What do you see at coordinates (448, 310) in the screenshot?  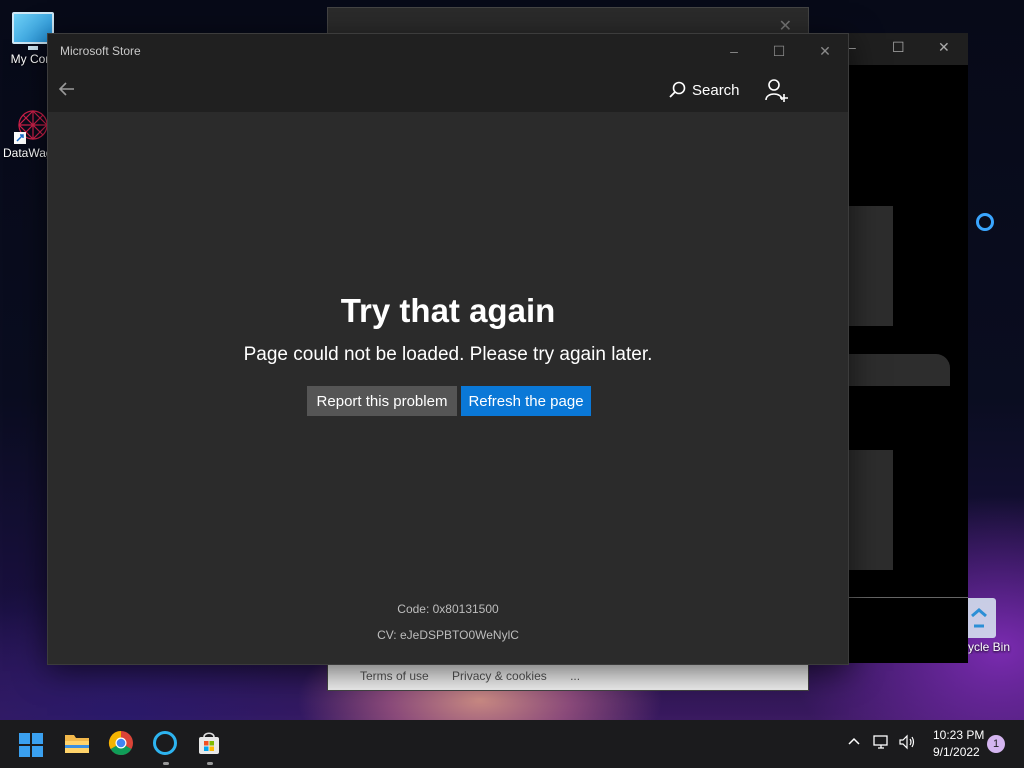 I see `error-title: Try that again` at bounding box center [448, 310].